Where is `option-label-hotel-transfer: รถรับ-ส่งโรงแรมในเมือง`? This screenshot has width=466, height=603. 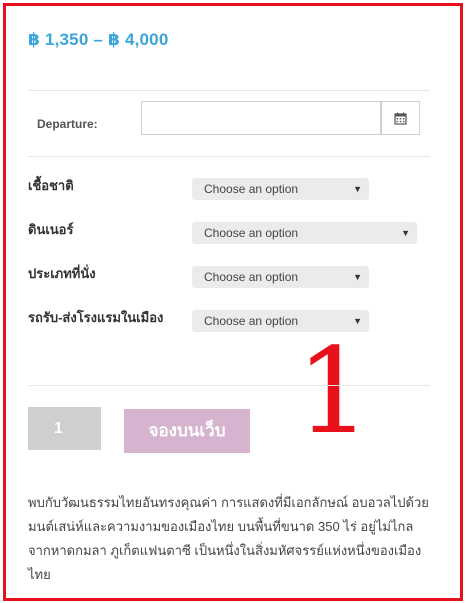
option-label-hotel-transfer: รถรับ-ส่งโรงแรมในเมือง is located at coordinates (96, 317).